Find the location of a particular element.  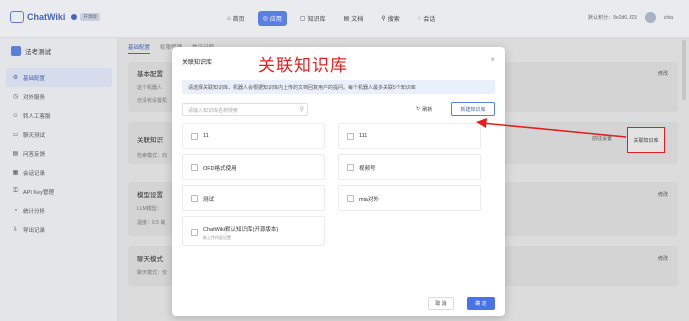

card-sub: 检索模式：向 is located at coordinates (152, 156).